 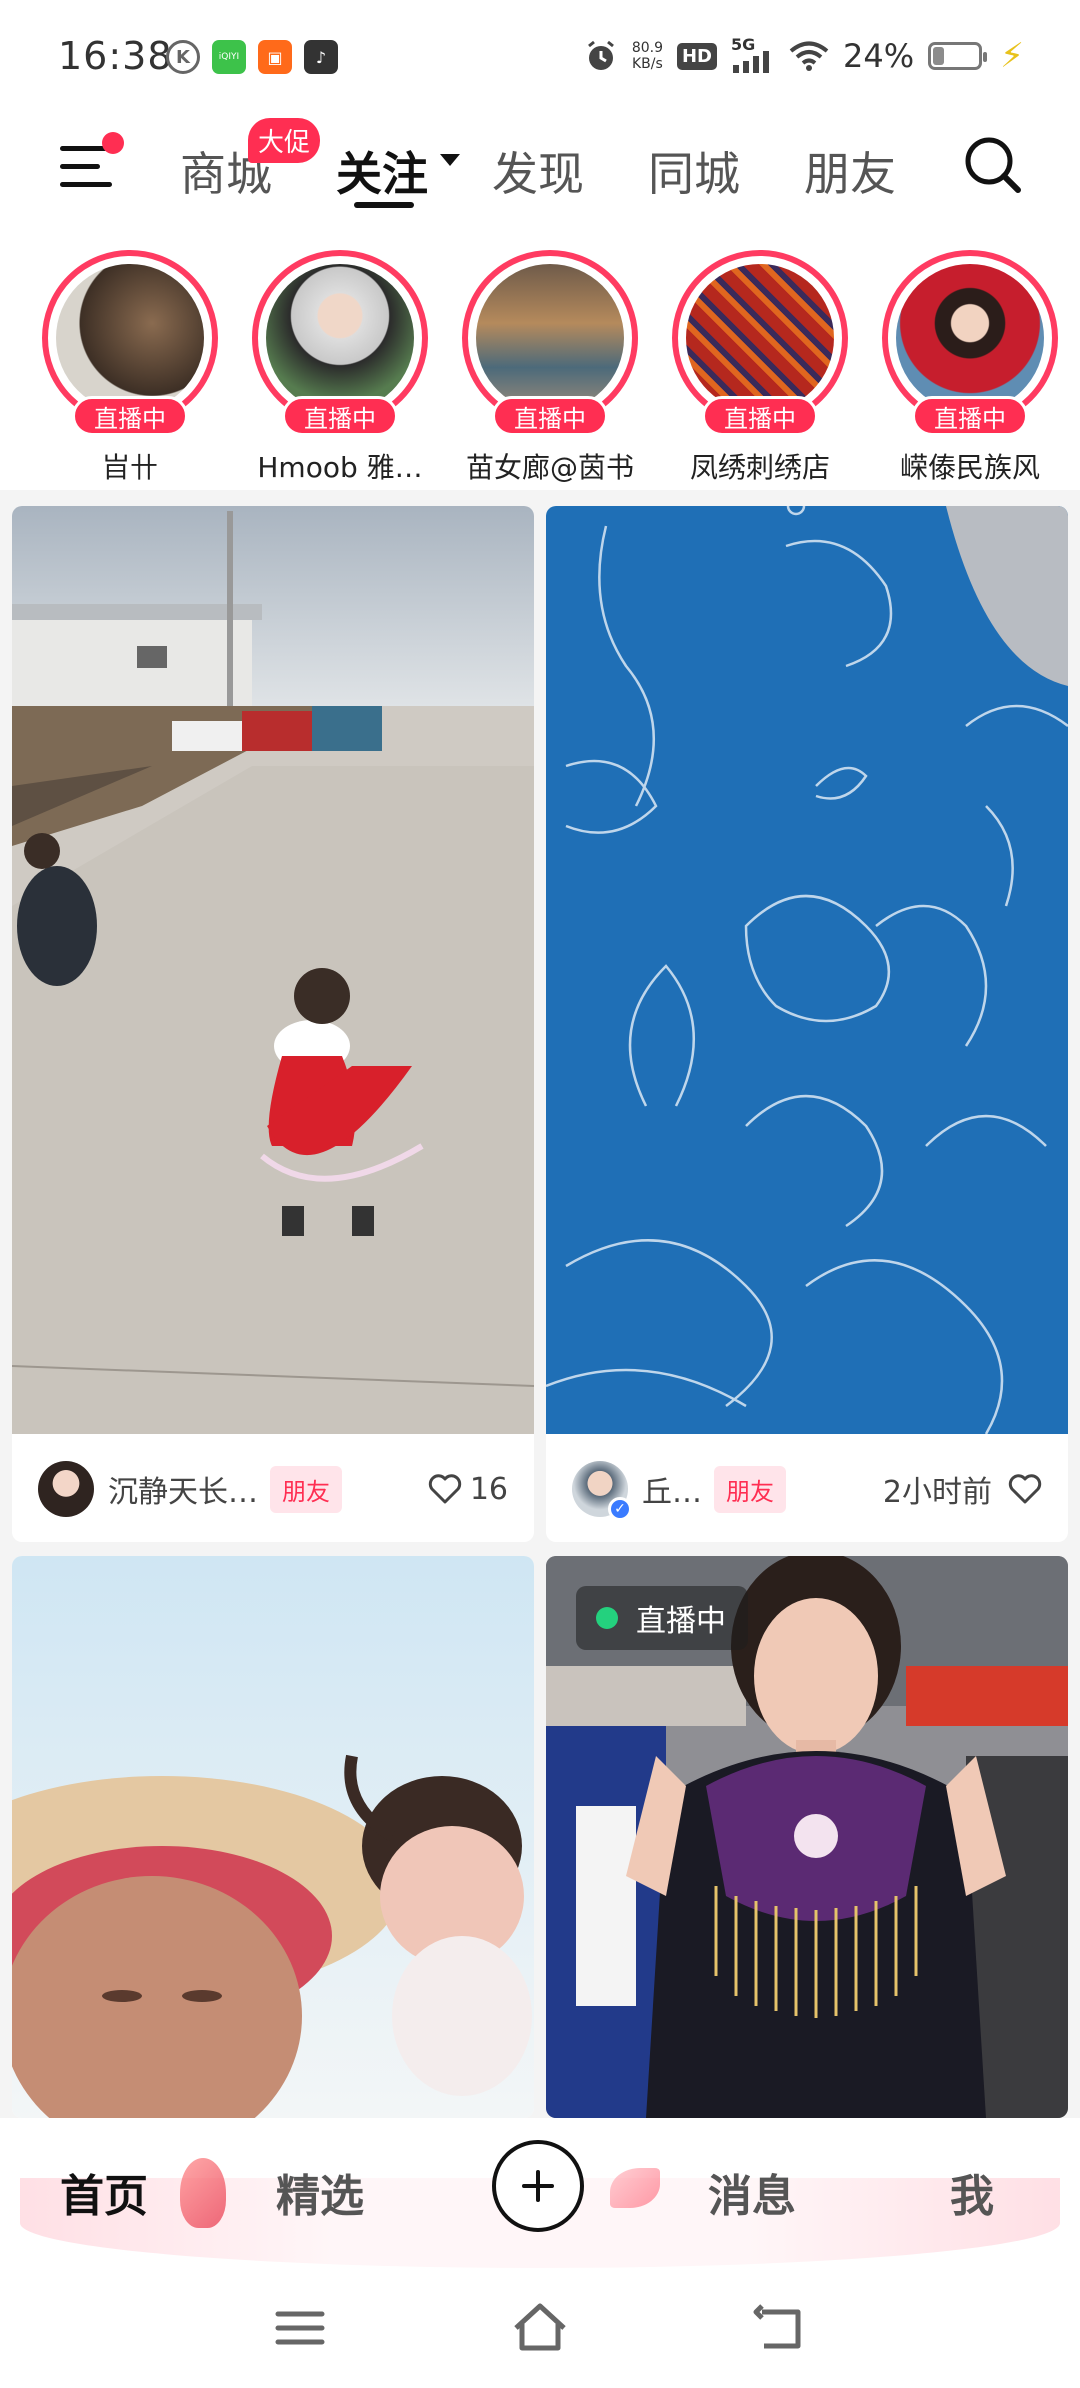 I want to click on tab-friends: 朋友, so click(x=850, y=171).